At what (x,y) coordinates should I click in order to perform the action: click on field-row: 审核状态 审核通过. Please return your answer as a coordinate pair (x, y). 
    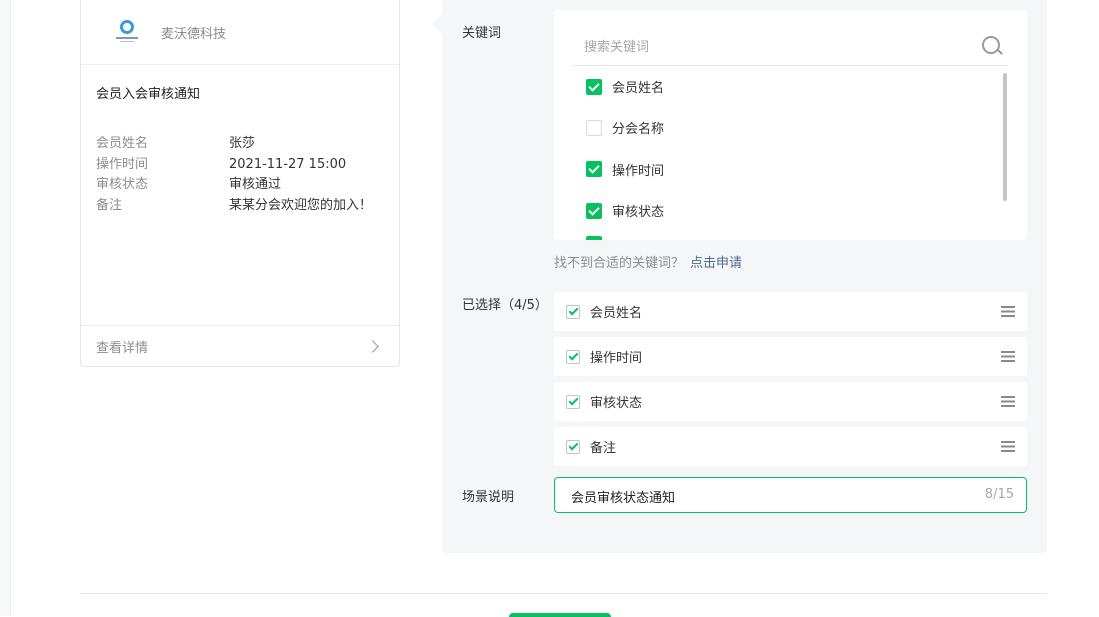
    Looking at the image, I should click on (234, 185).